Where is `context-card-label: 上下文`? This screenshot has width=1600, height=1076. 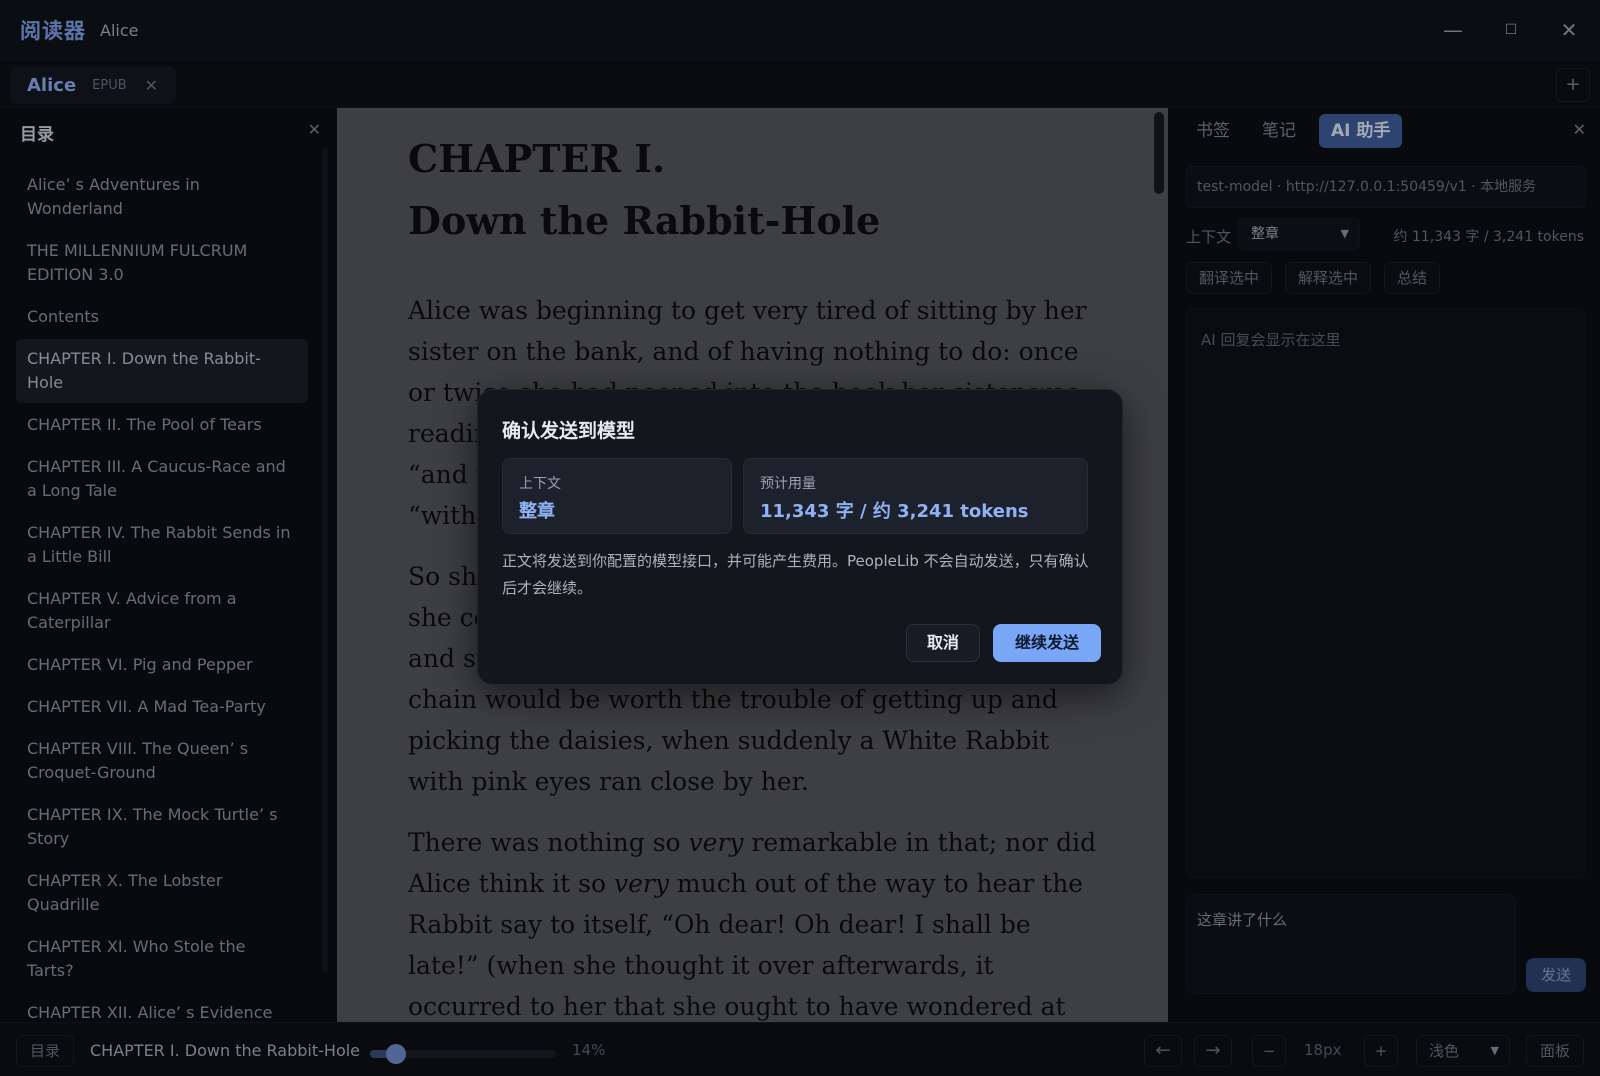 context-card-label: 上下文 is located at coordinates (540, 484).